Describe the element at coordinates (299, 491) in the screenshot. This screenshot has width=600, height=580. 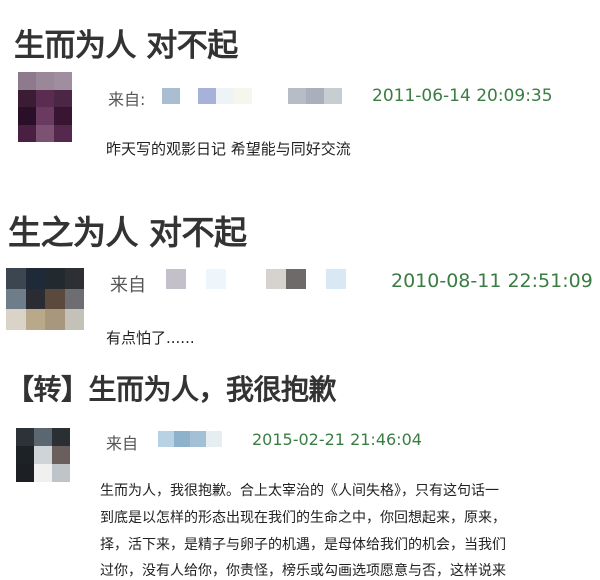
I see `post-content-line: 生而为人，我很抱歉。合上太宰治的《人间失格》，只有这句话一` at that location.